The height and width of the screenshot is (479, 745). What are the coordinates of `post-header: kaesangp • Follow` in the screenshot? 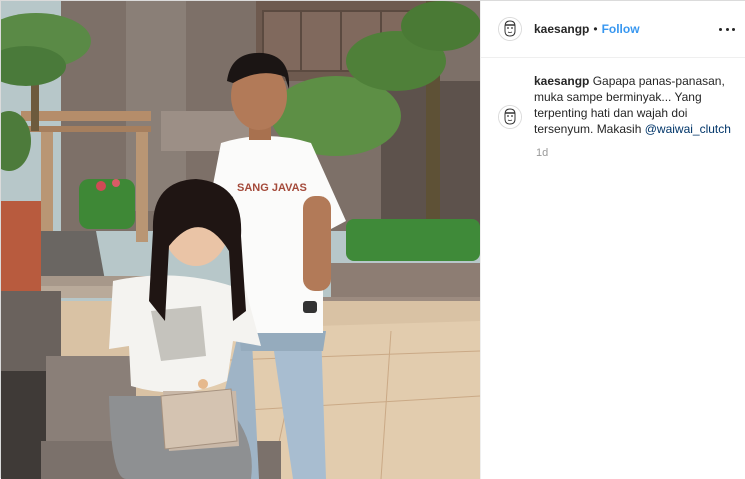 It's located at (613, 29).